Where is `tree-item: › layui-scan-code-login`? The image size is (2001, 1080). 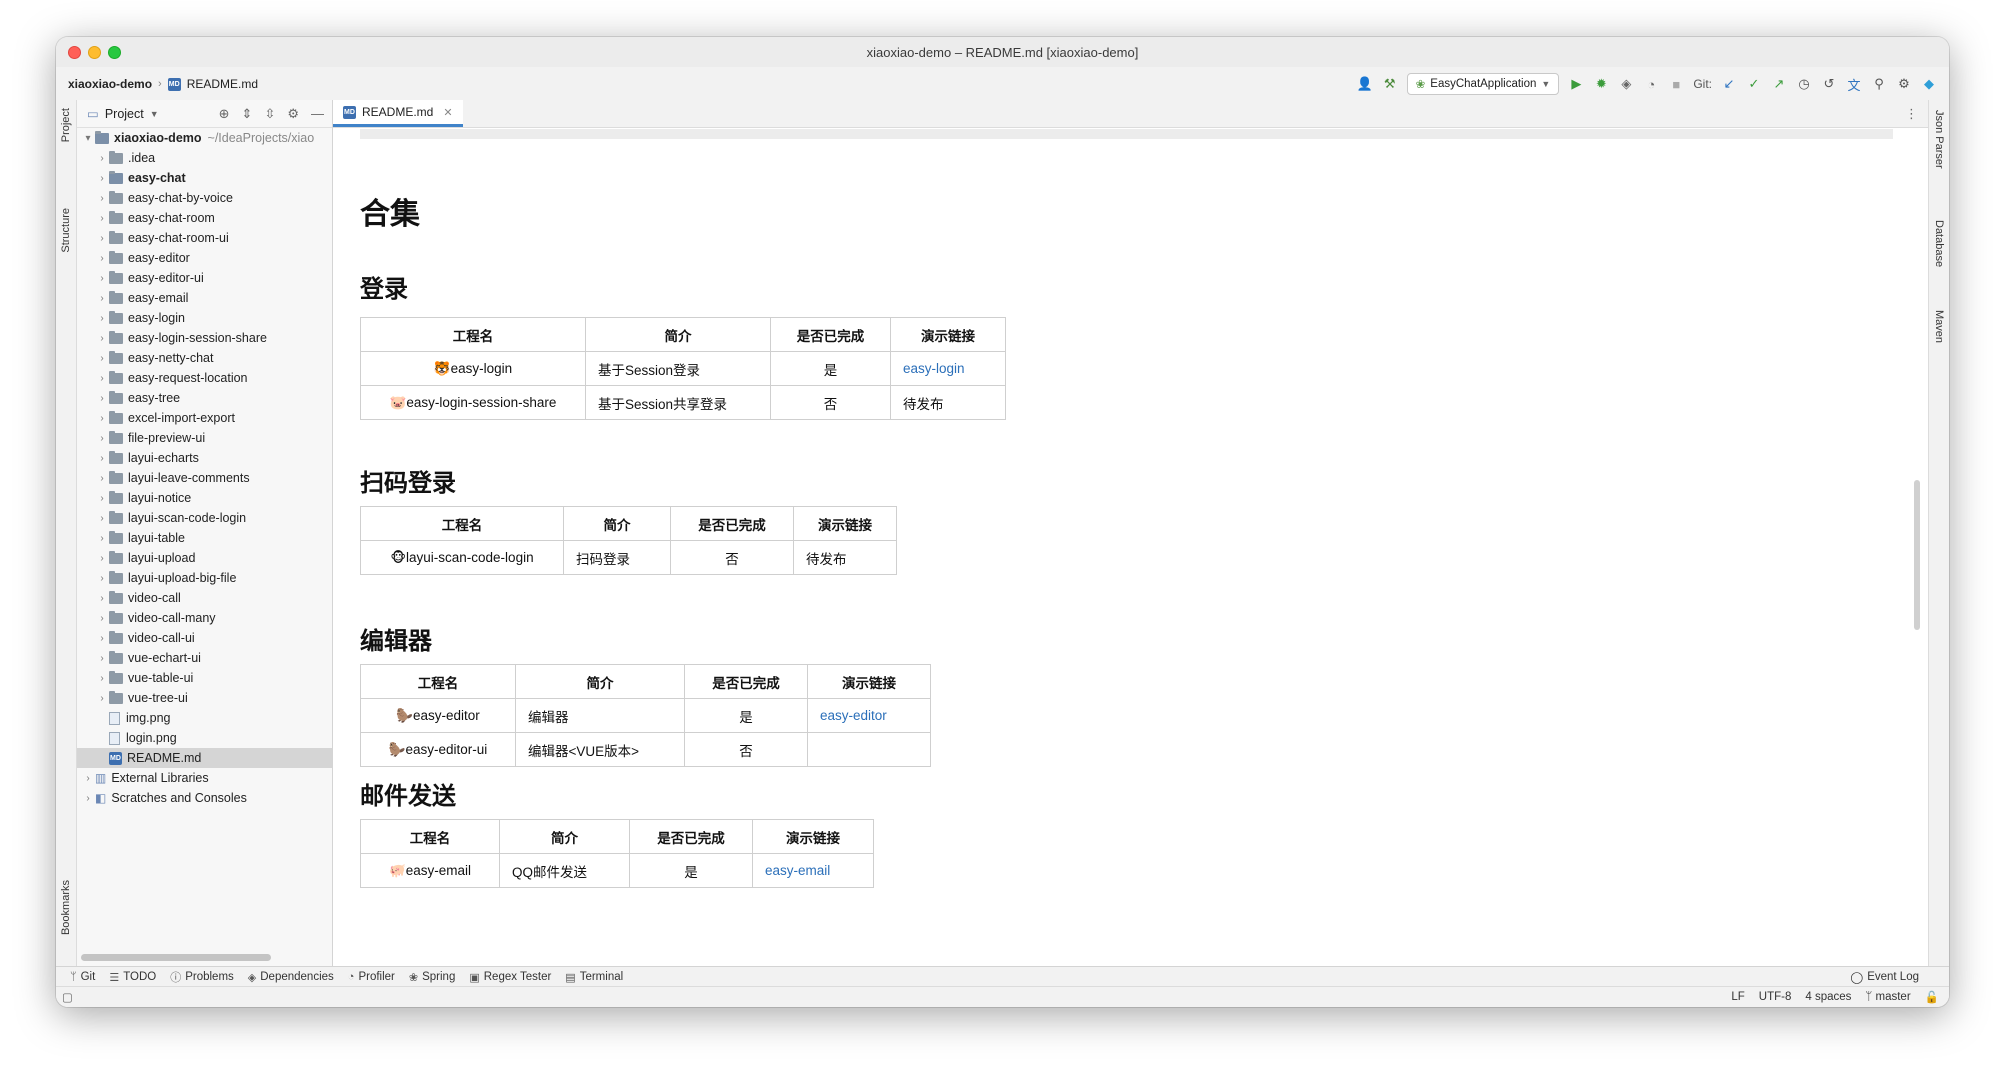
tree-item: › layui-scan-code-login is located at coordinates (204, 518).